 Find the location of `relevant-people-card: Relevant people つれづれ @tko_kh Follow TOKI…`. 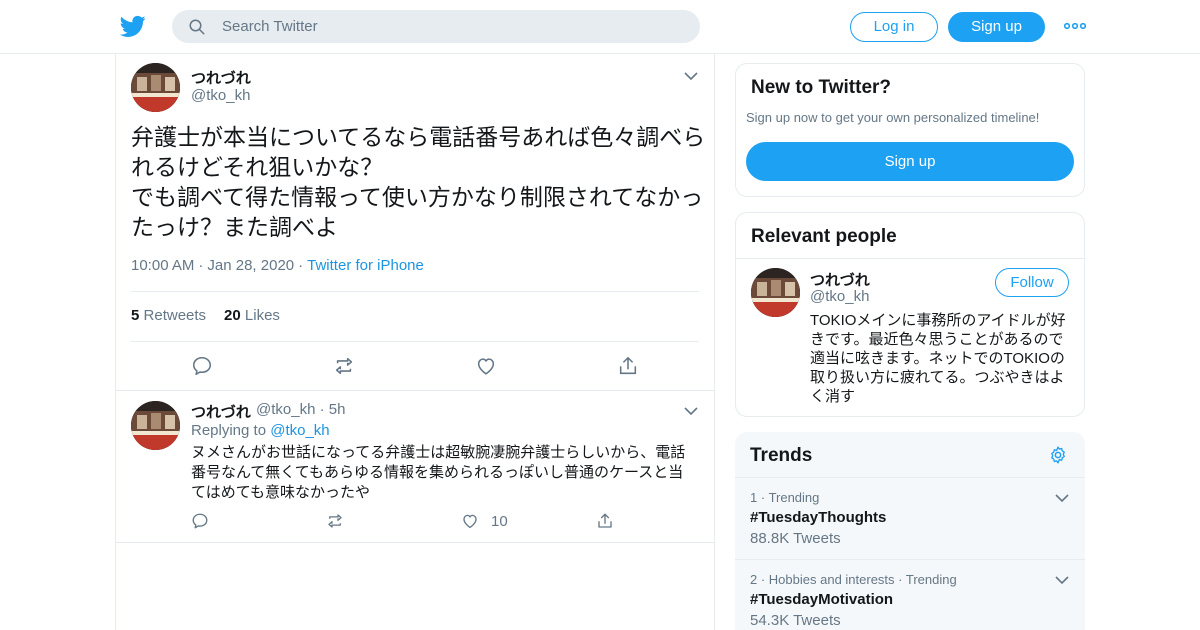

relevant-people-card: Relevant people つれづれ @tko_kh Follow TOKI… is located at coordinates (910, 314).